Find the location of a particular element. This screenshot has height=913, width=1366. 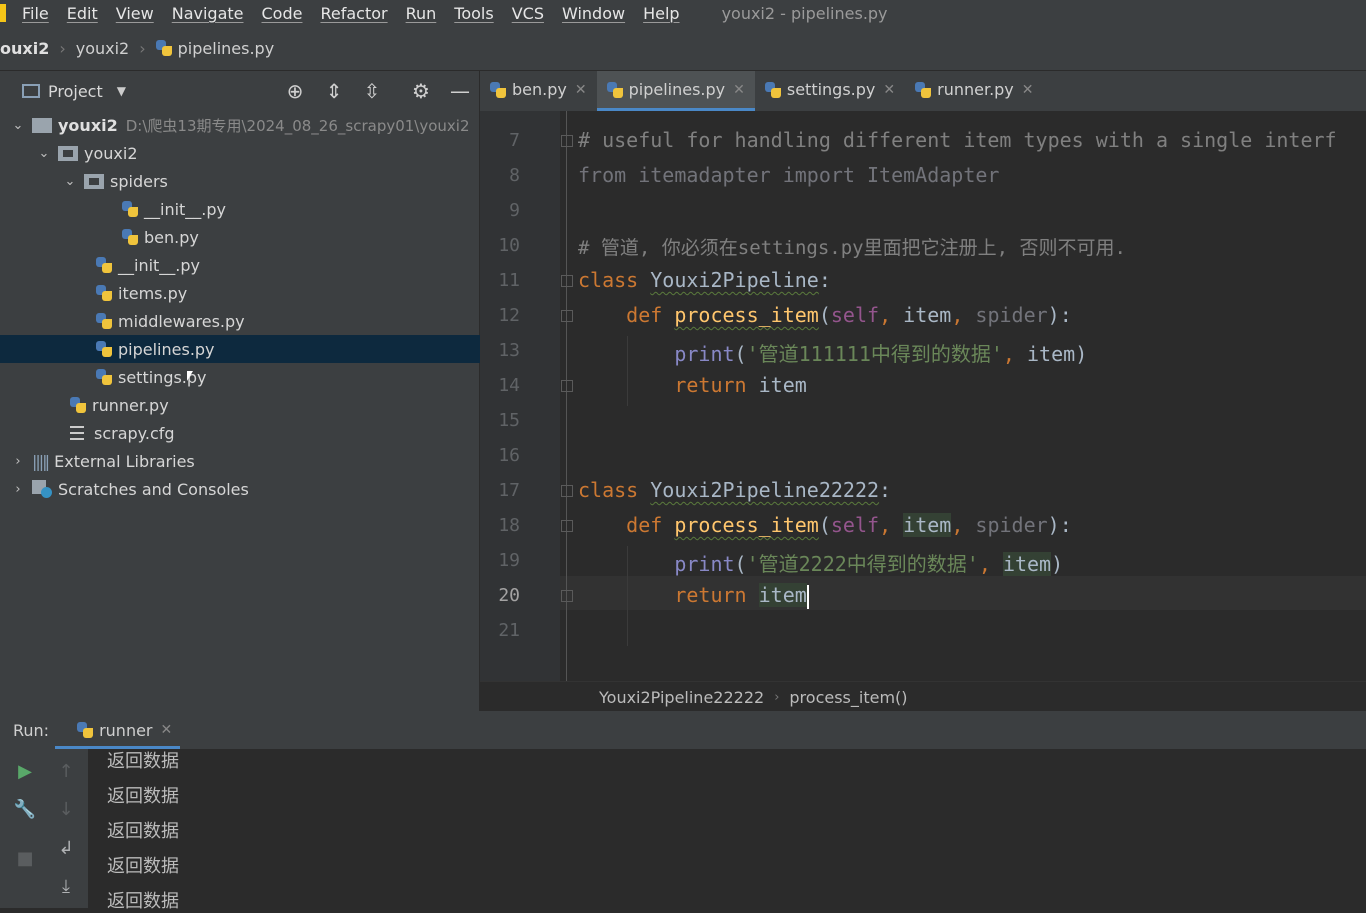

tree-item-youxi2-package: ⌄ youxi2 is located at coordinates (257, 153).